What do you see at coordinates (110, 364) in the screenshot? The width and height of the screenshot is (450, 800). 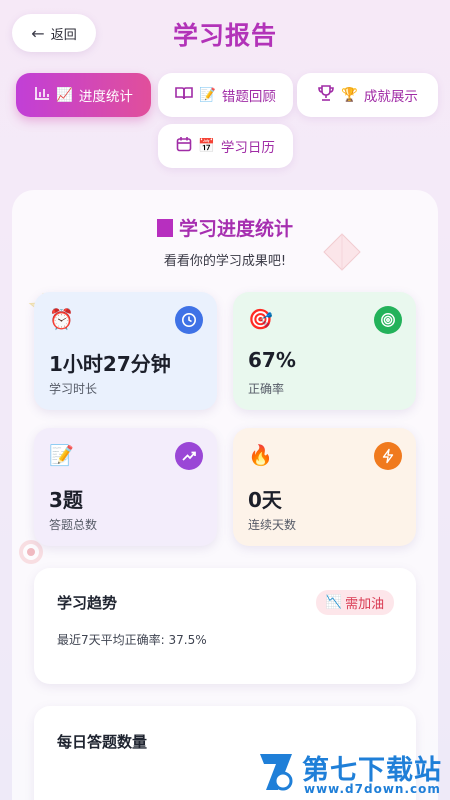 I see `stat-value: 1小时27分钟` at bounding box center [110, 364].